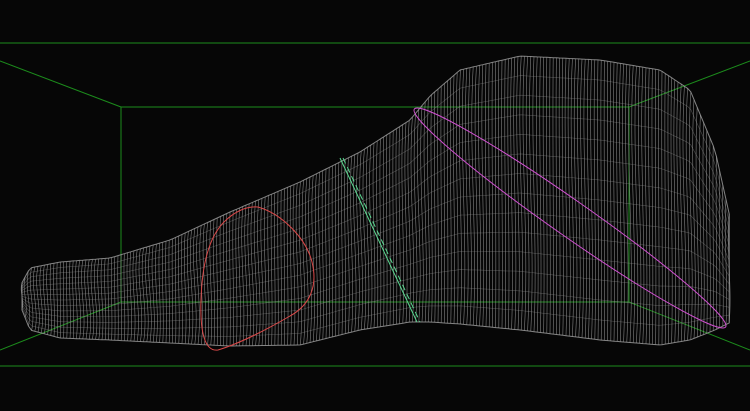 The height and width of the screenshot is (411, 750). Describe the element at coordinates (689, 326) in the screenshot. I see `bbox-edge-bottom-right` at that location.